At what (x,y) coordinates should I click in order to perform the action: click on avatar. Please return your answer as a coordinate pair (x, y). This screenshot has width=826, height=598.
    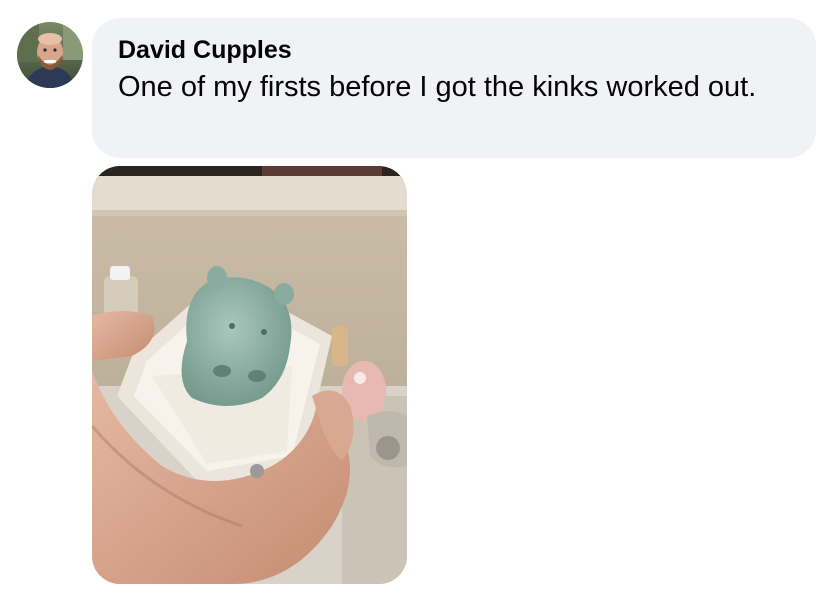
    Looking at the image, I should click on (50, 55).